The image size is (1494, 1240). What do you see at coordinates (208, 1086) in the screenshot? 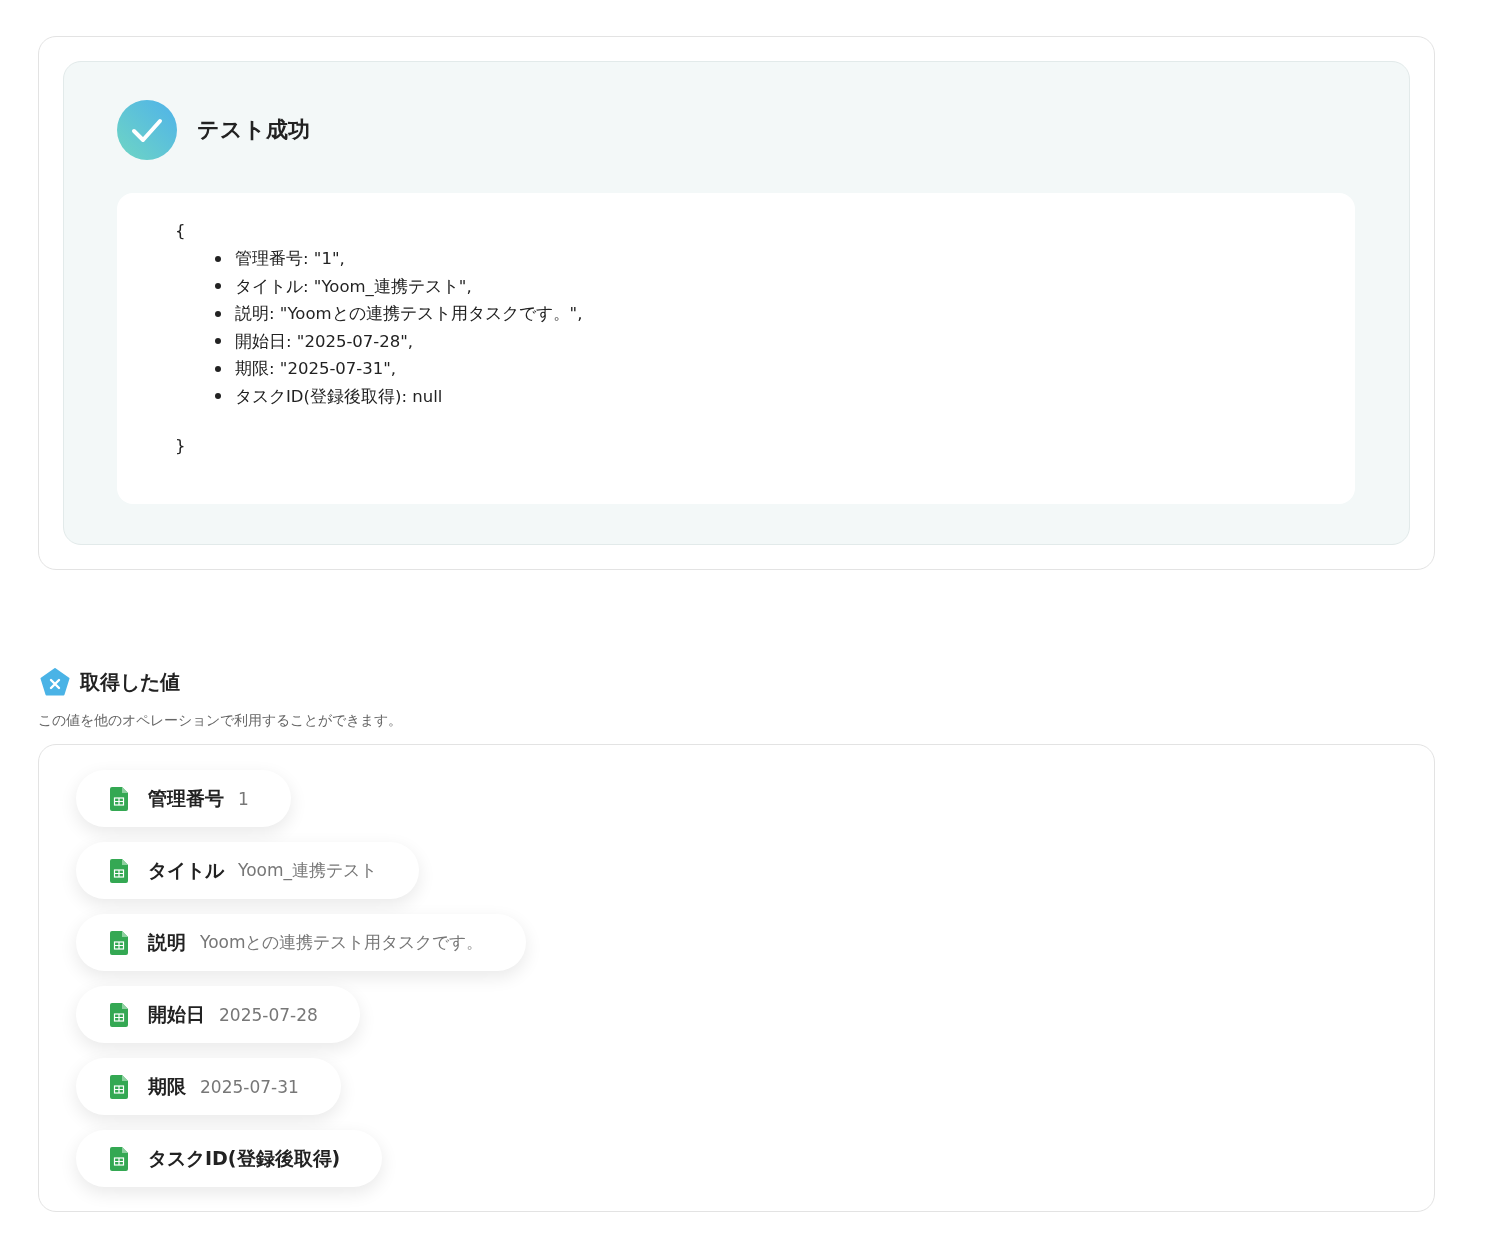
I see `value-chip: 期限 2025-07-31` at bounding box center [208, 1086].